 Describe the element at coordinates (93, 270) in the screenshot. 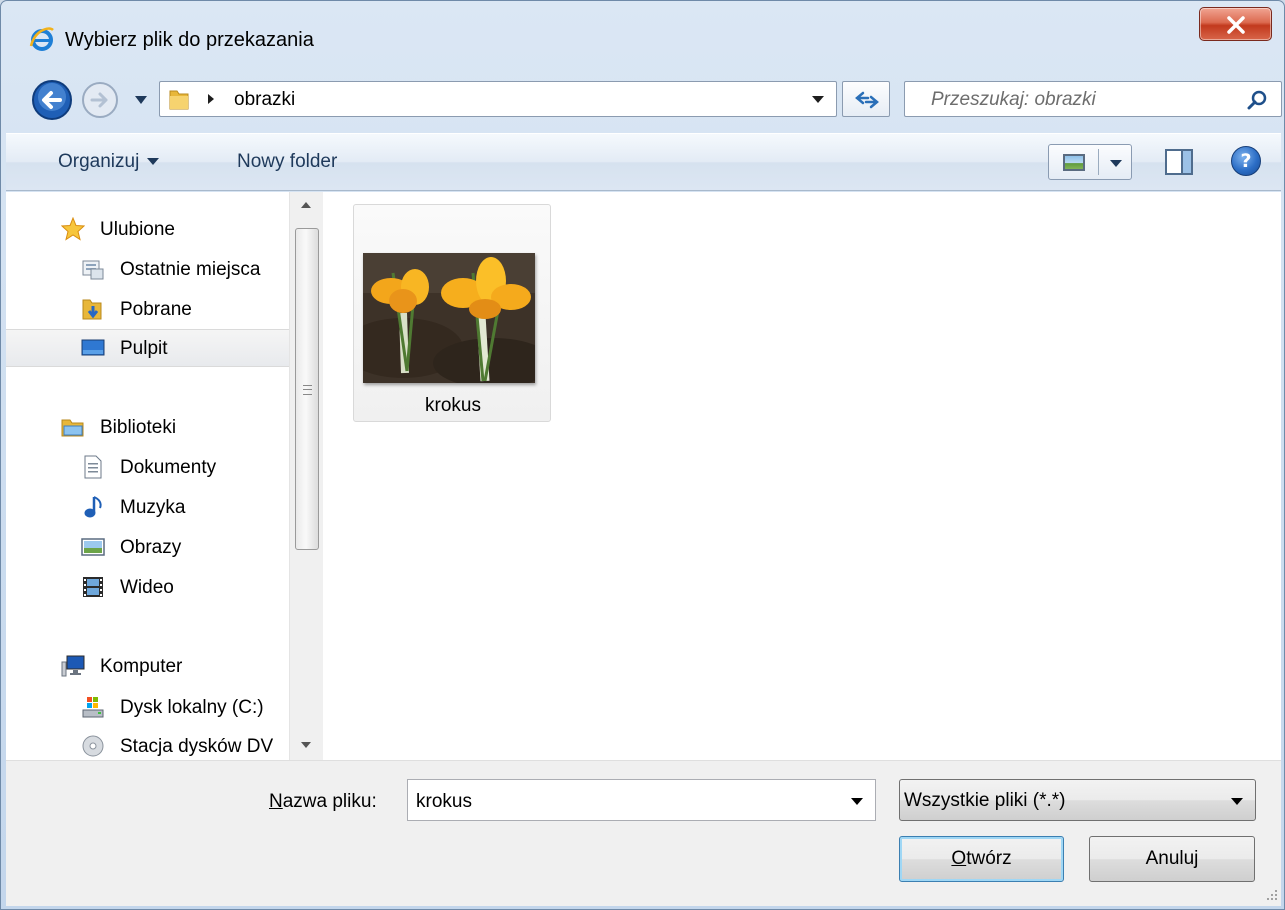

I see `recent-places-icon` at that location.